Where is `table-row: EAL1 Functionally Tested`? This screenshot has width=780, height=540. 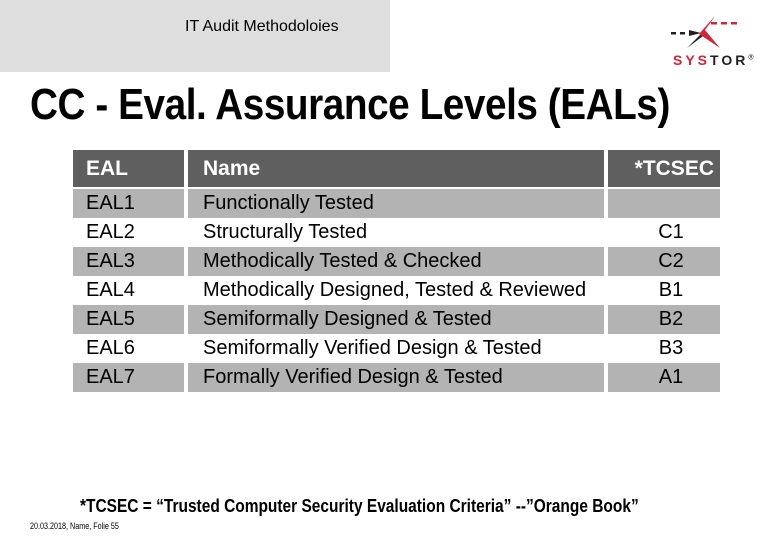 table-row: EAL1 Functionally Tested is located at coordinates (396, 203).